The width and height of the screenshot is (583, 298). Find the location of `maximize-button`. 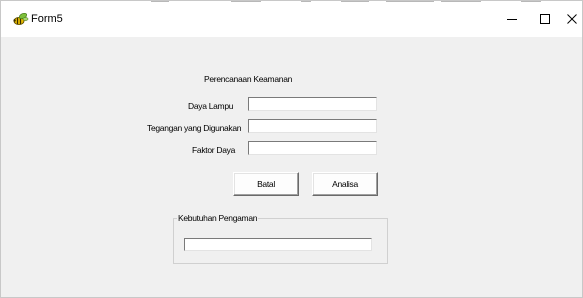

maximize-button is located at coordinates (545, 19).